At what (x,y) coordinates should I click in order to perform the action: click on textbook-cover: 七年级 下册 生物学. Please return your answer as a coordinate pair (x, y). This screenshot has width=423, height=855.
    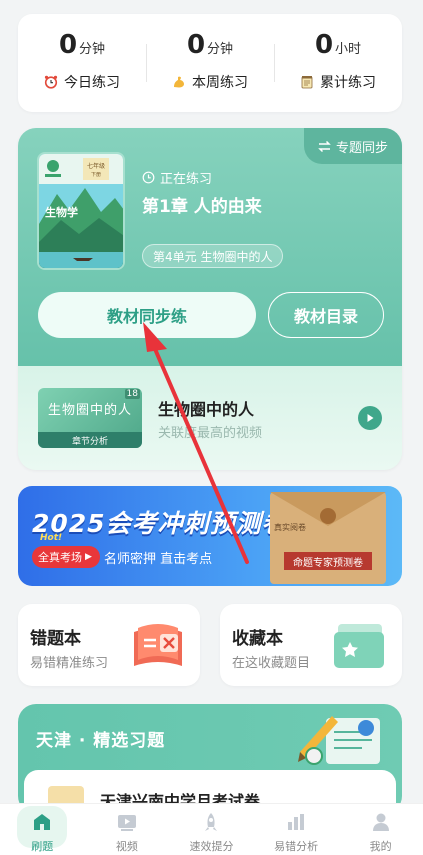
    Looking at the image, I should click on (81, 211).